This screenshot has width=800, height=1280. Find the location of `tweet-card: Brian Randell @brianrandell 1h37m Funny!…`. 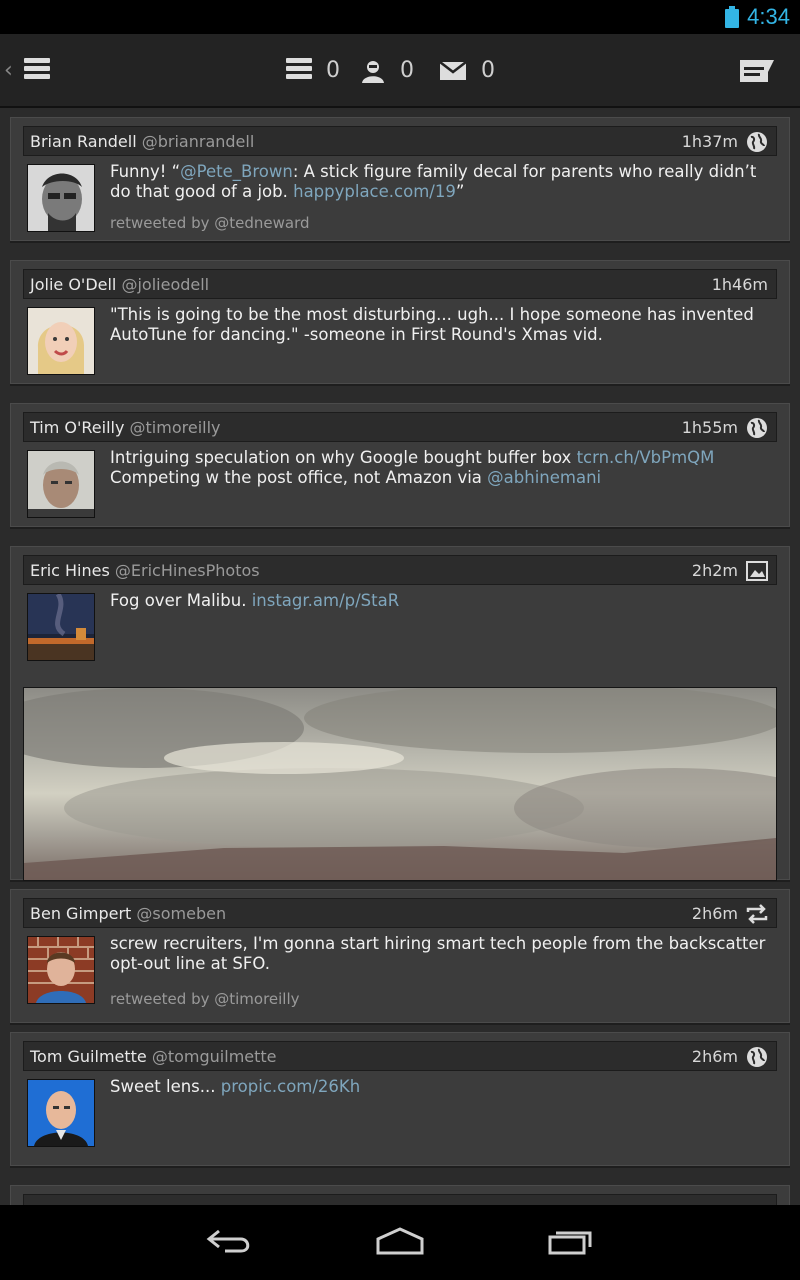

tweet-card: Brian Randell @brianrandell 1h37m Funny!… is located at coordinates (400, 179).